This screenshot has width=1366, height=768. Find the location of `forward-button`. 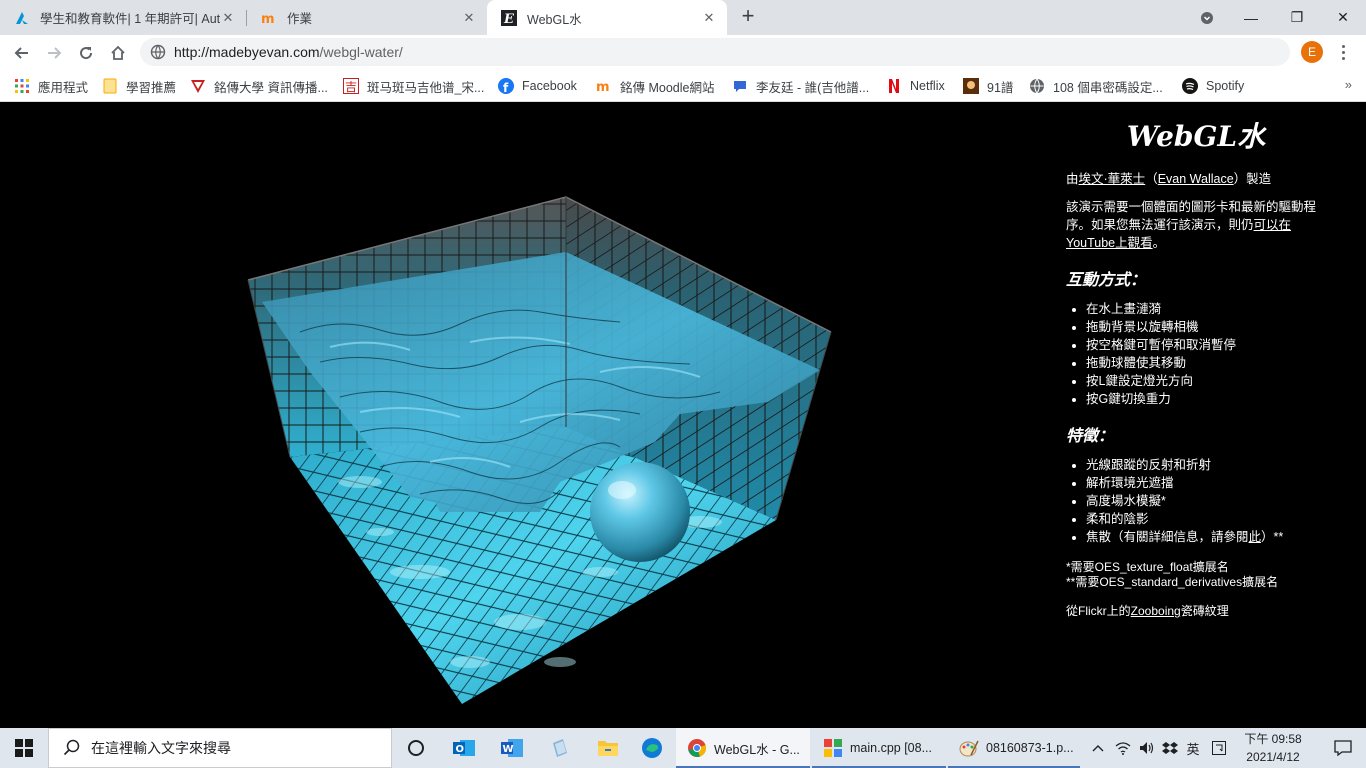

forward-button is located at coordinates (54, 53).